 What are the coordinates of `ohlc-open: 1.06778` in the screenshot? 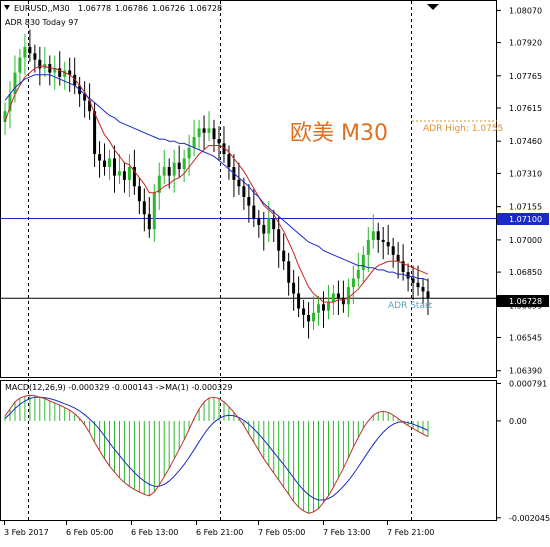 It's located at (94, 8).